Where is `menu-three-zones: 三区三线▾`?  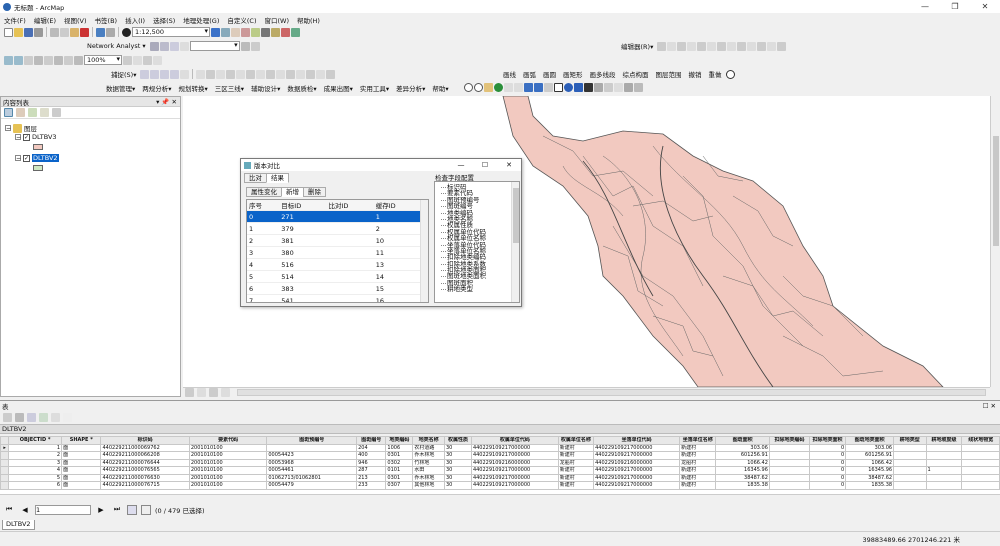
menu-three-zones: 三区三线▾ is located at coordinates (229, 88).